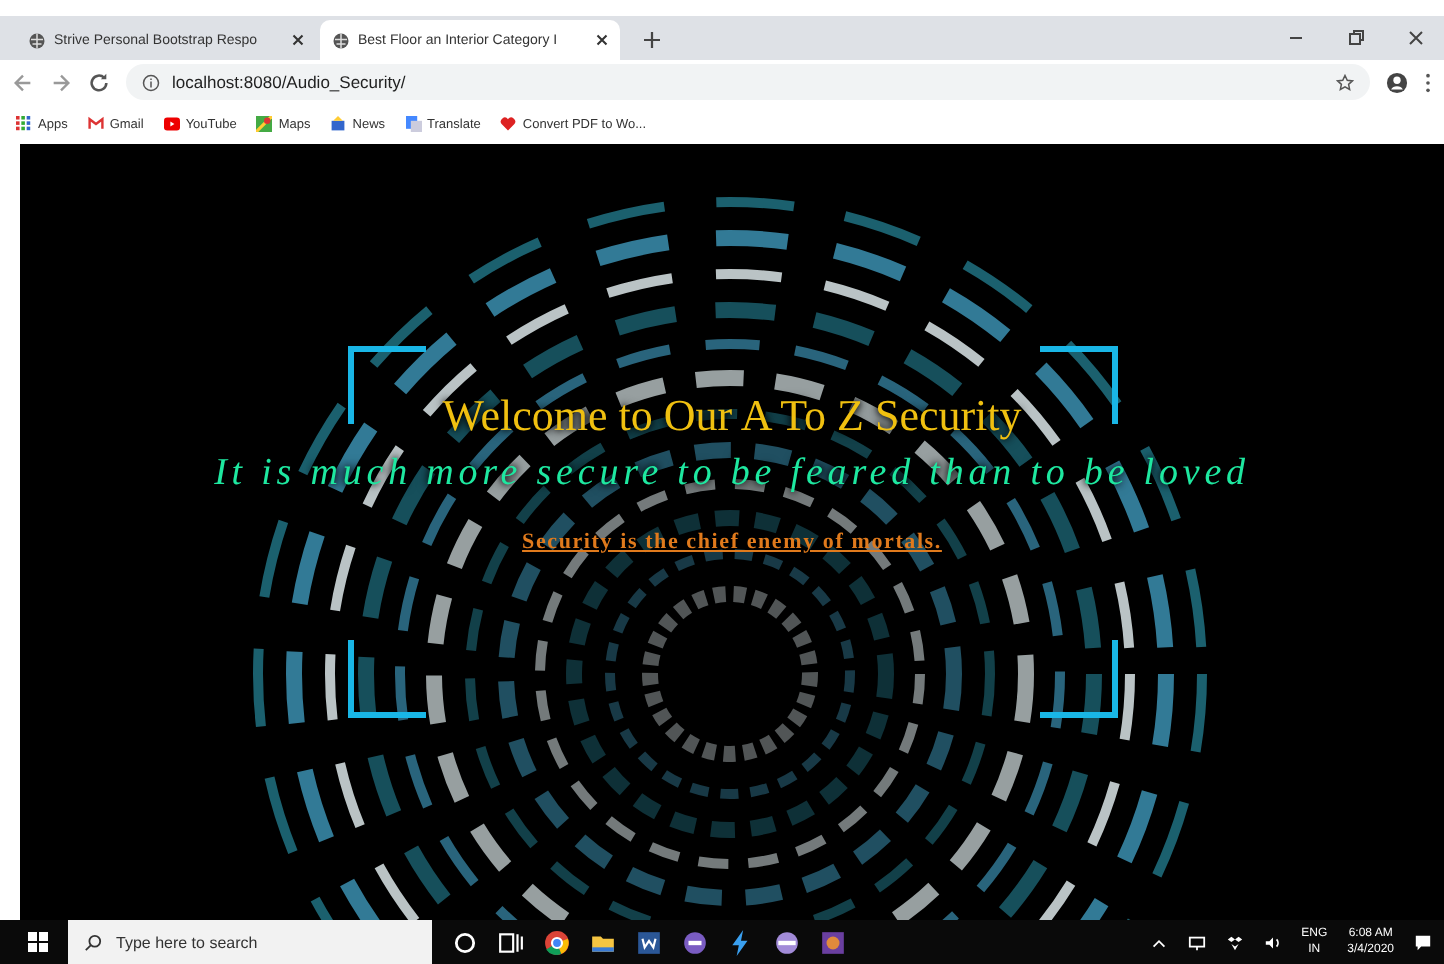 This screenshot has height=964, width=1444. Describe the element at coordinates (95, 124) in the screenshot. I see `mail-icon` at that location.